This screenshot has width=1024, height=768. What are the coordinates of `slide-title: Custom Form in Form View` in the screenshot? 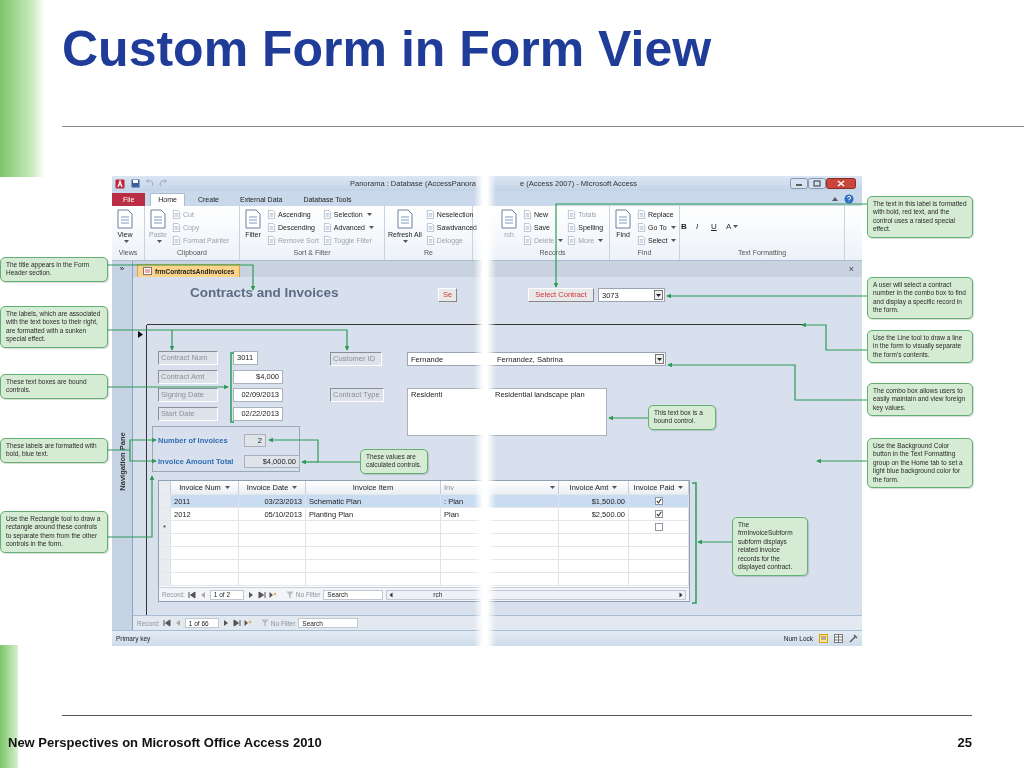 It's located at (387, 49).